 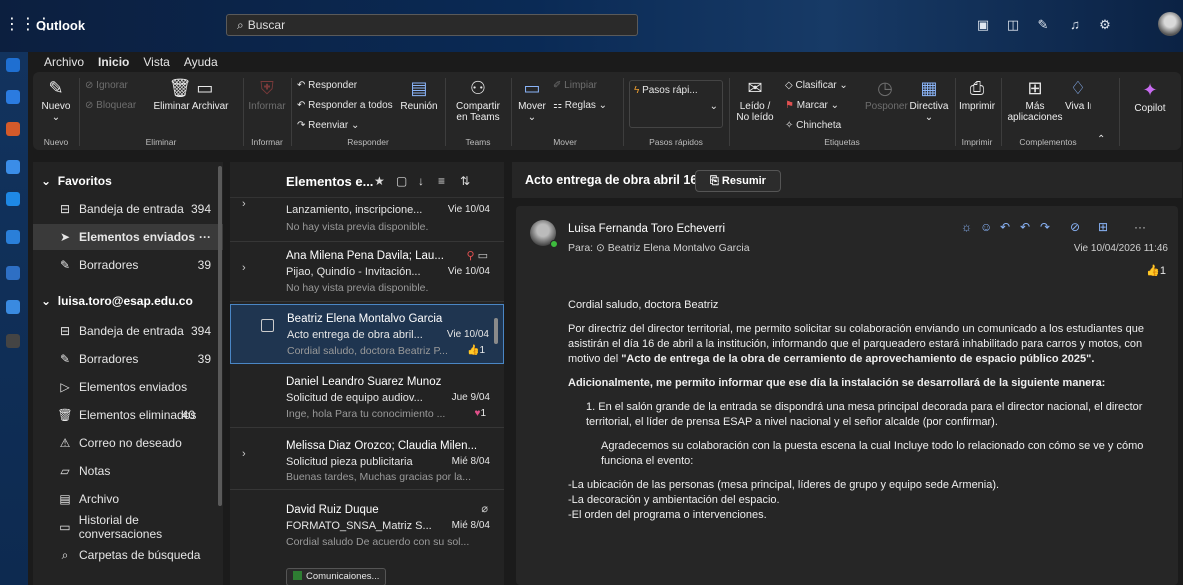 I want to click on sun-icon: ☼, so click(x=966, y=227).